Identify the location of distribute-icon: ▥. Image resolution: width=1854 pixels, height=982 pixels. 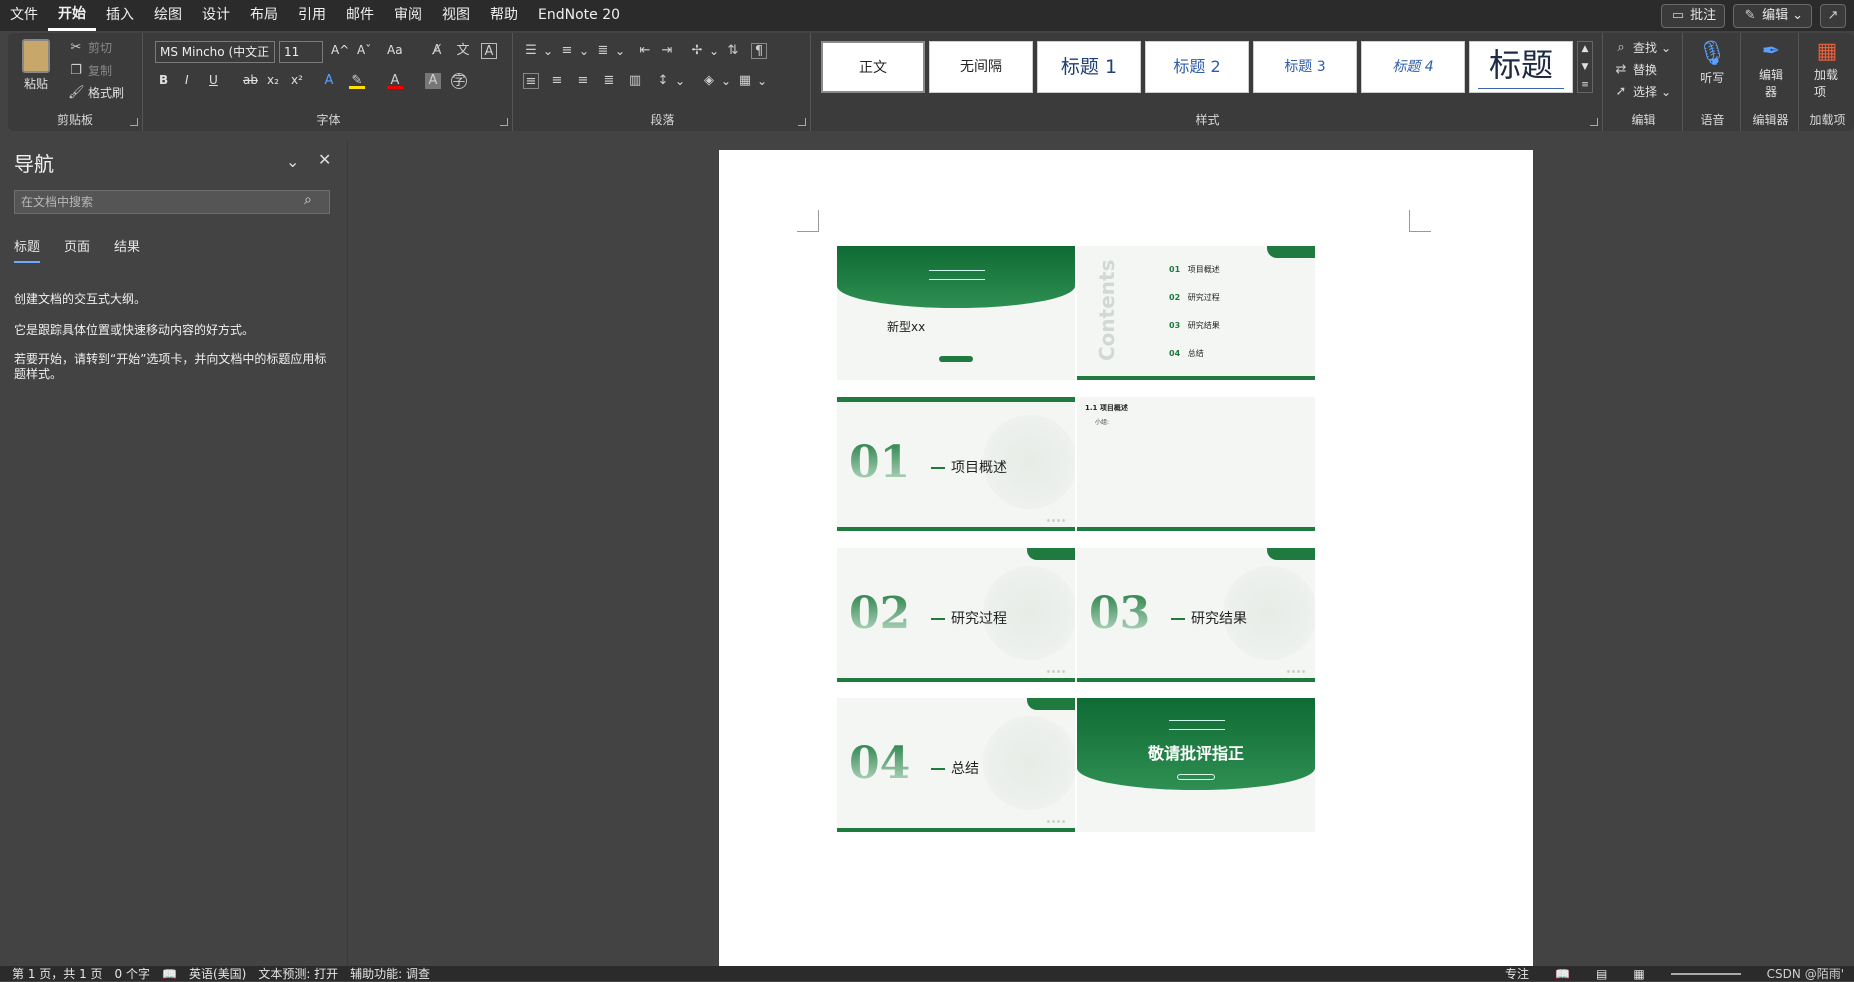
(635, 81).